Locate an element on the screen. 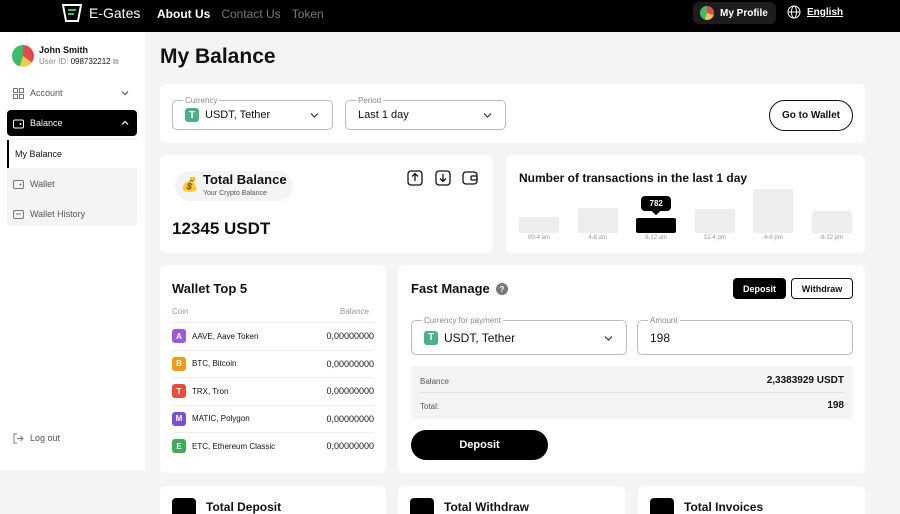 This screenshot has width=900, height=514. history-icon is located at coordinates (18, 214).